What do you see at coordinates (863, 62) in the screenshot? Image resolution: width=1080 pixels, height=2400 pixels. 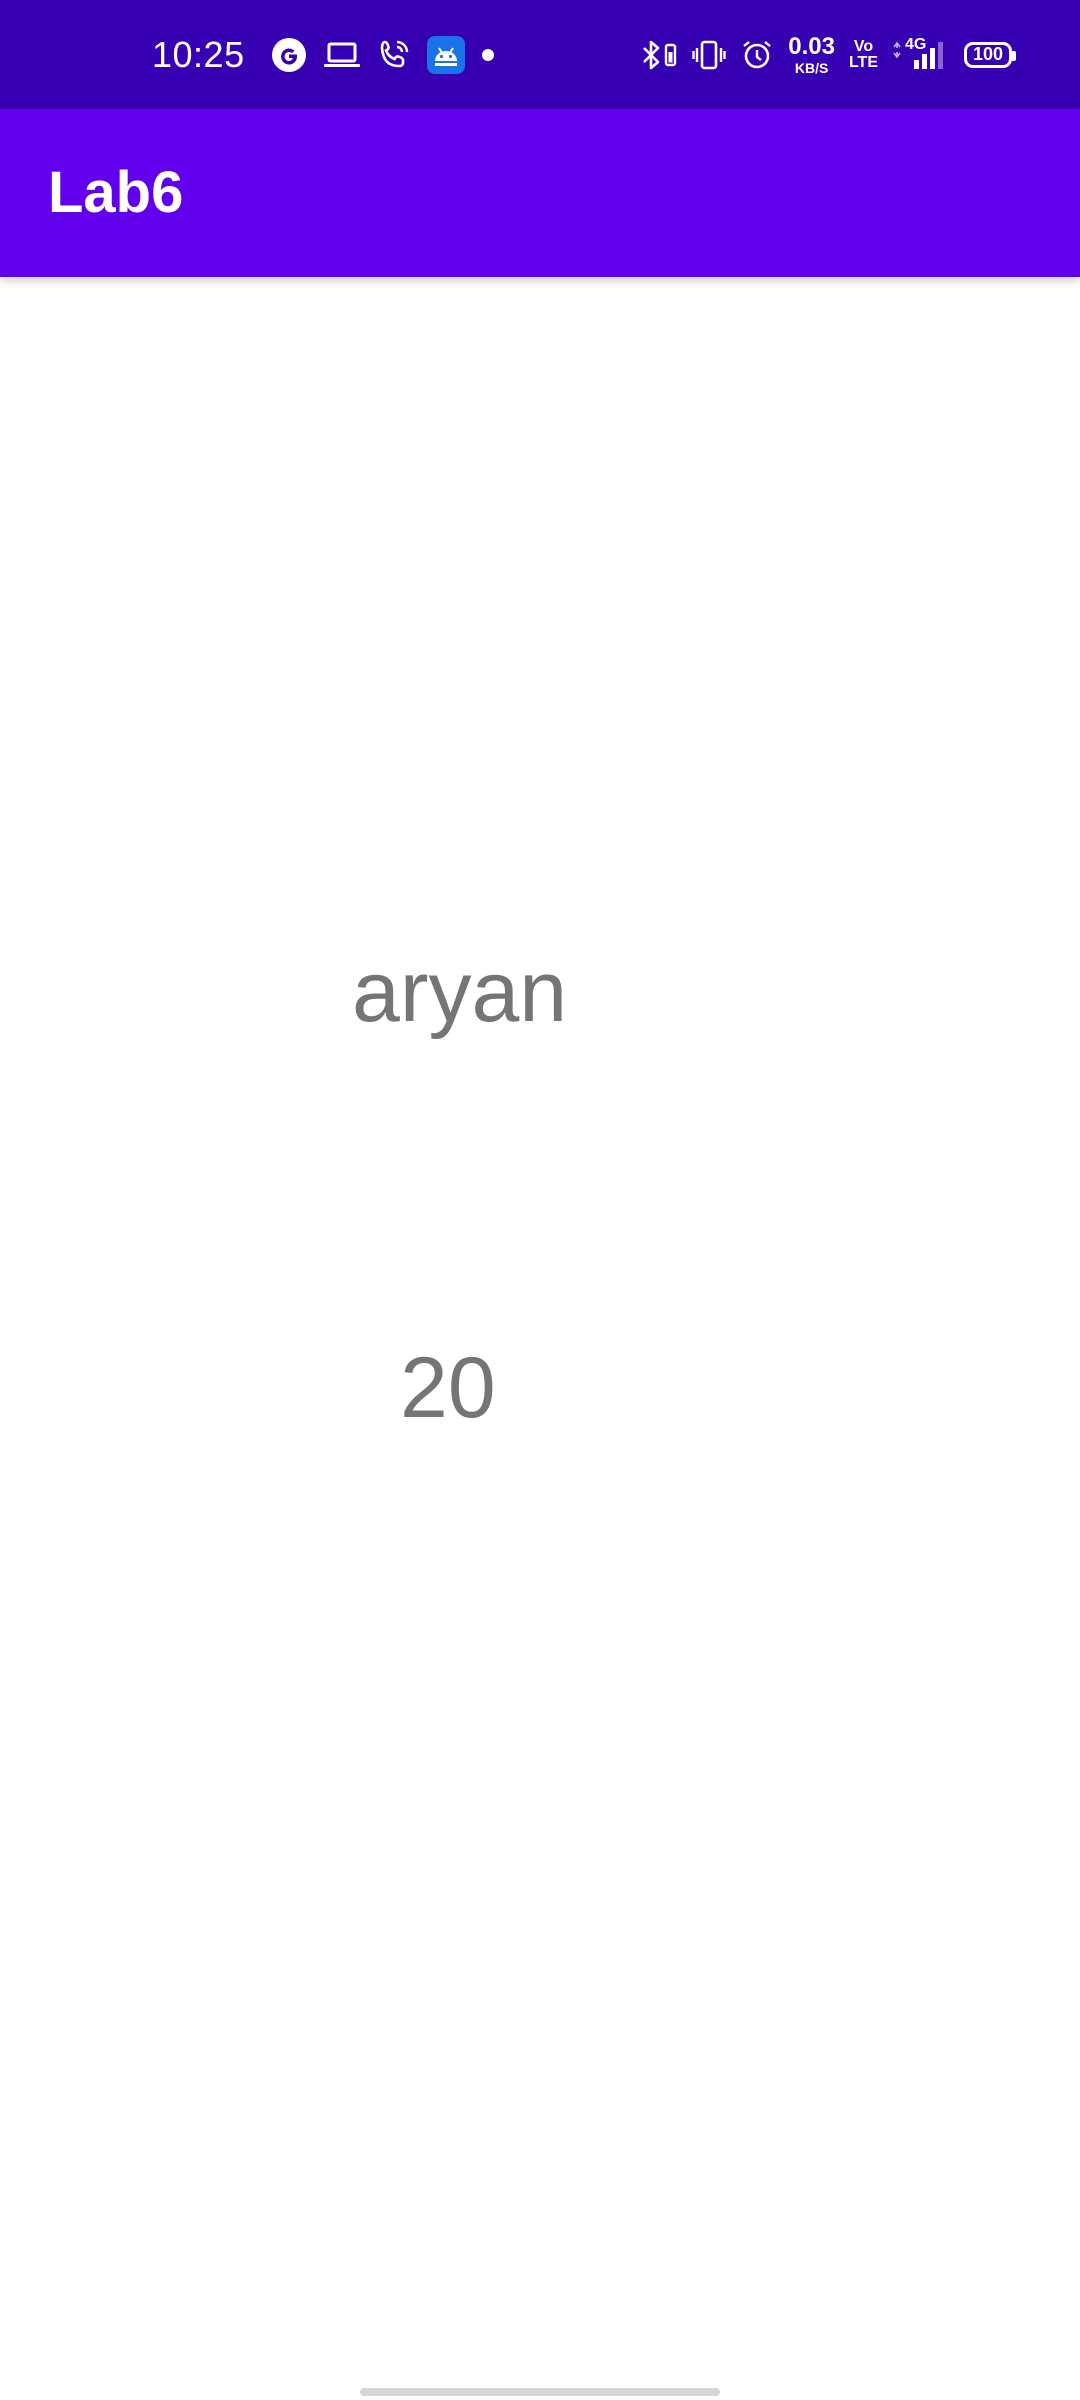 I see `volte-bottom-label: LTE` at bounding box center [863, 62].